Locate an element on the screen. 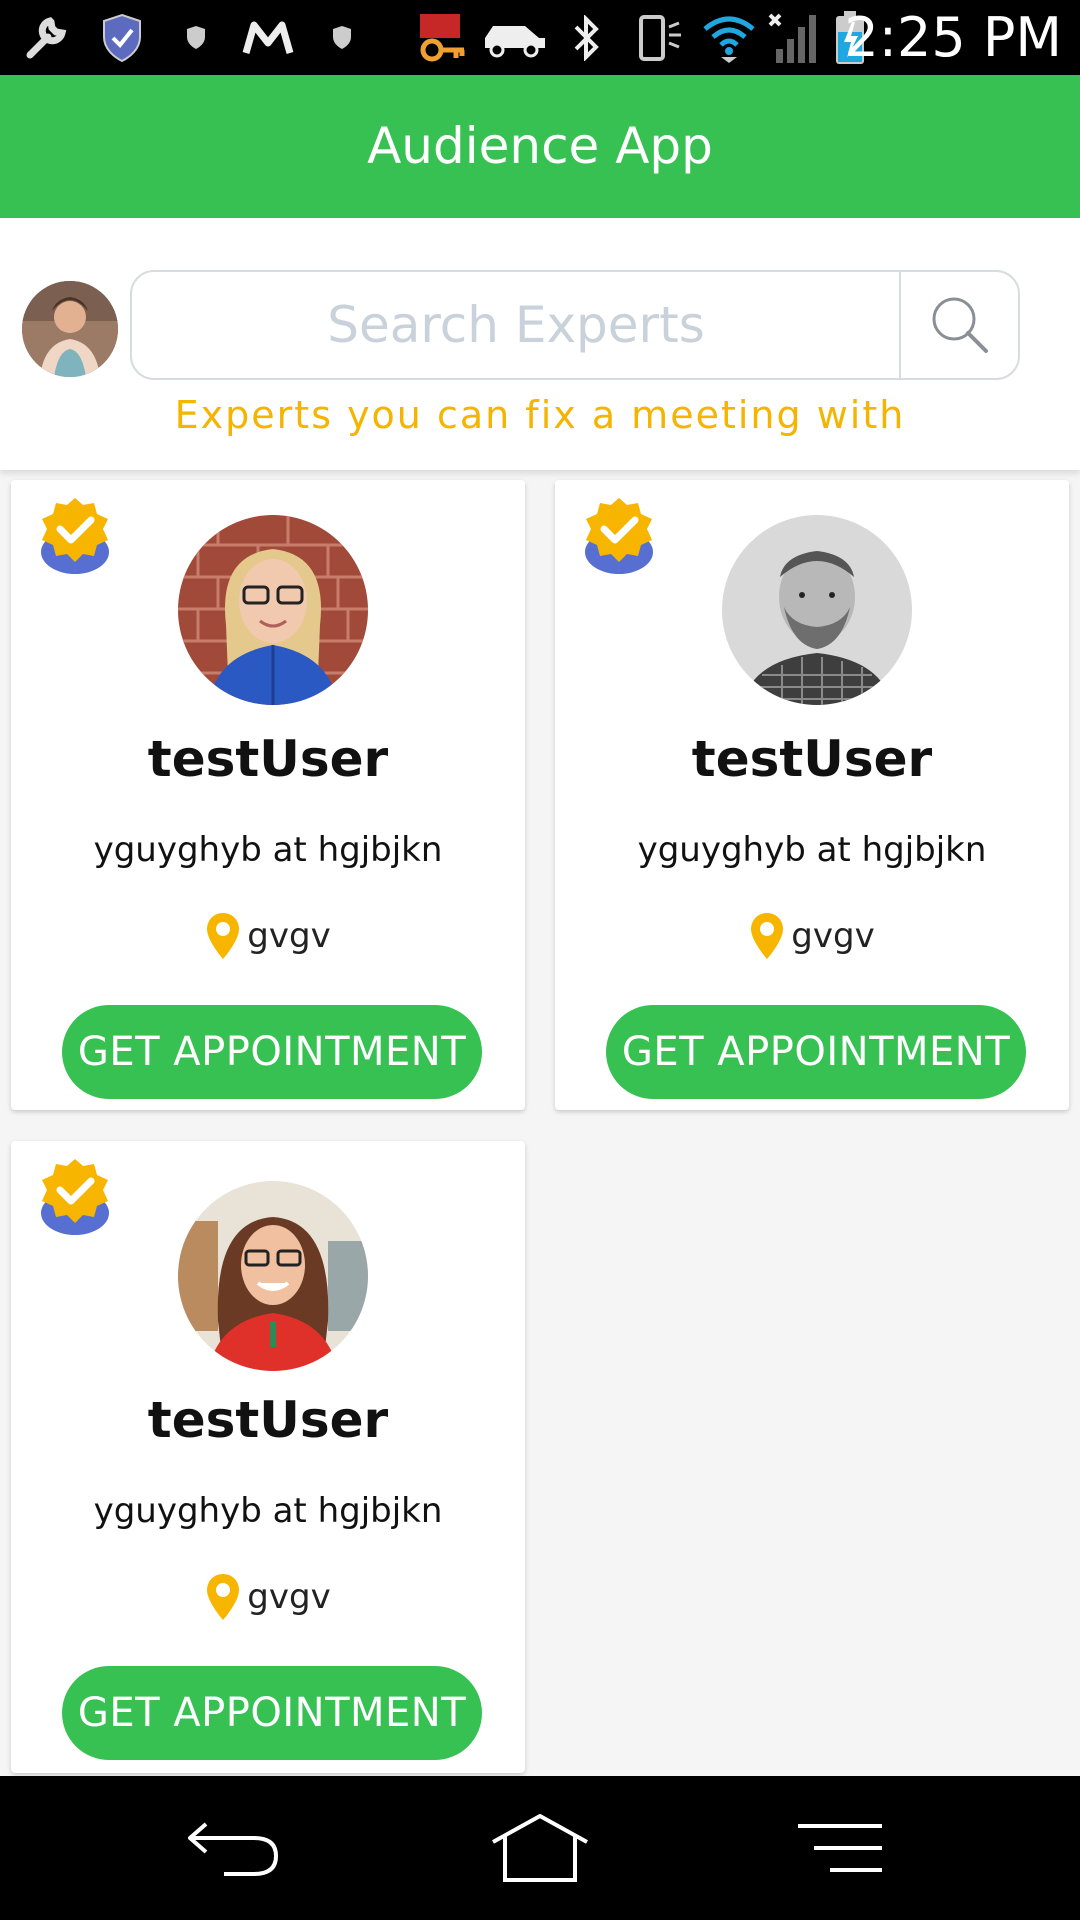  wrench-icon is located at coordinates (45, 38).